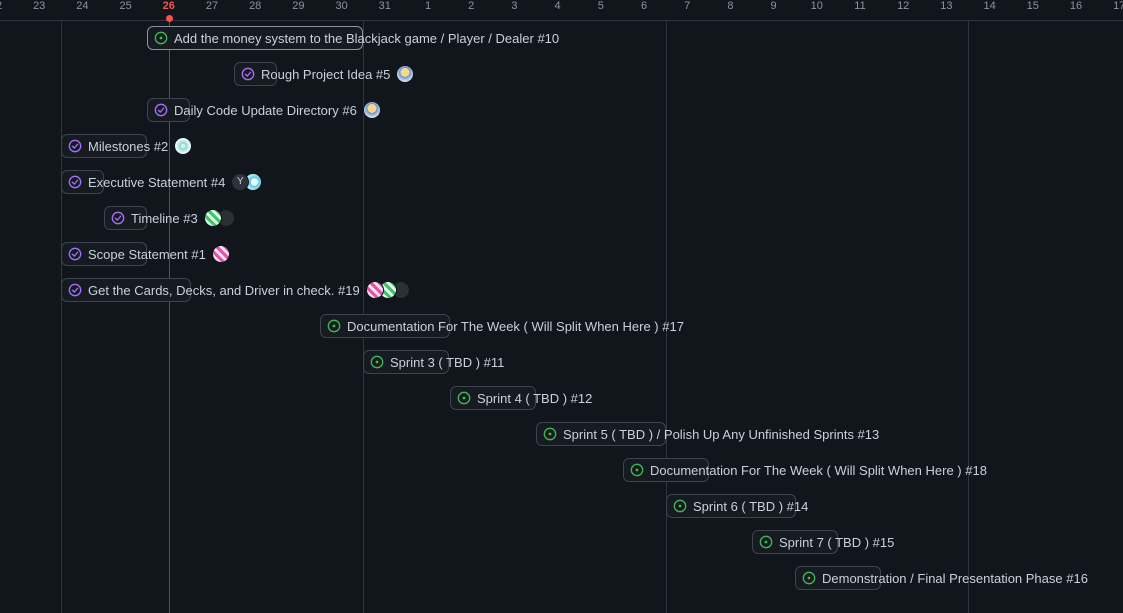 The image size is (1123, 613). What do you see at coordinates (1032, 6) in the screenshot?
I see `date-tick-15: 15` at bounding box center [1032, 6].